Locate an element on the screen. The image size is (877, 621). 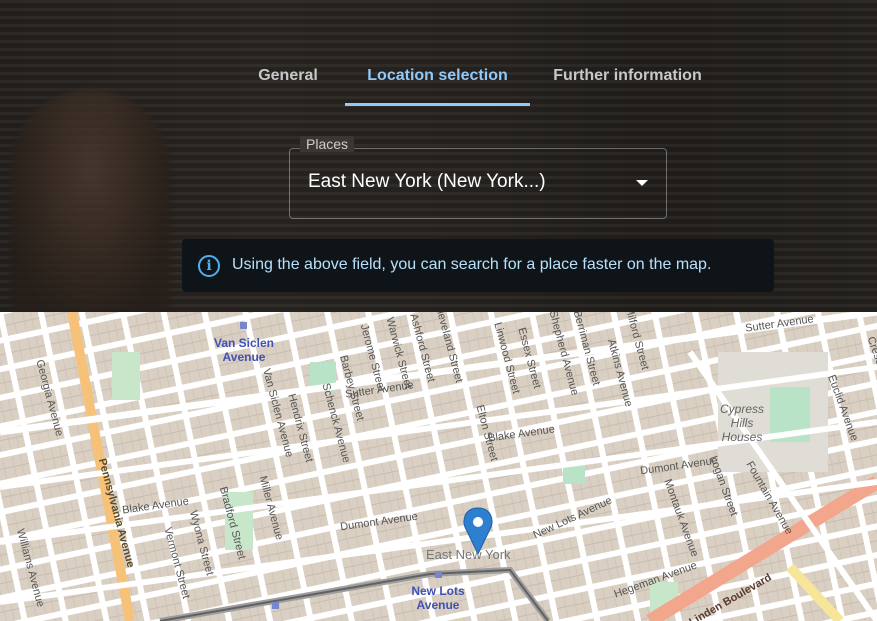
station-label-new-lots: New Lots Avenue is located at coordinates (438, 598).